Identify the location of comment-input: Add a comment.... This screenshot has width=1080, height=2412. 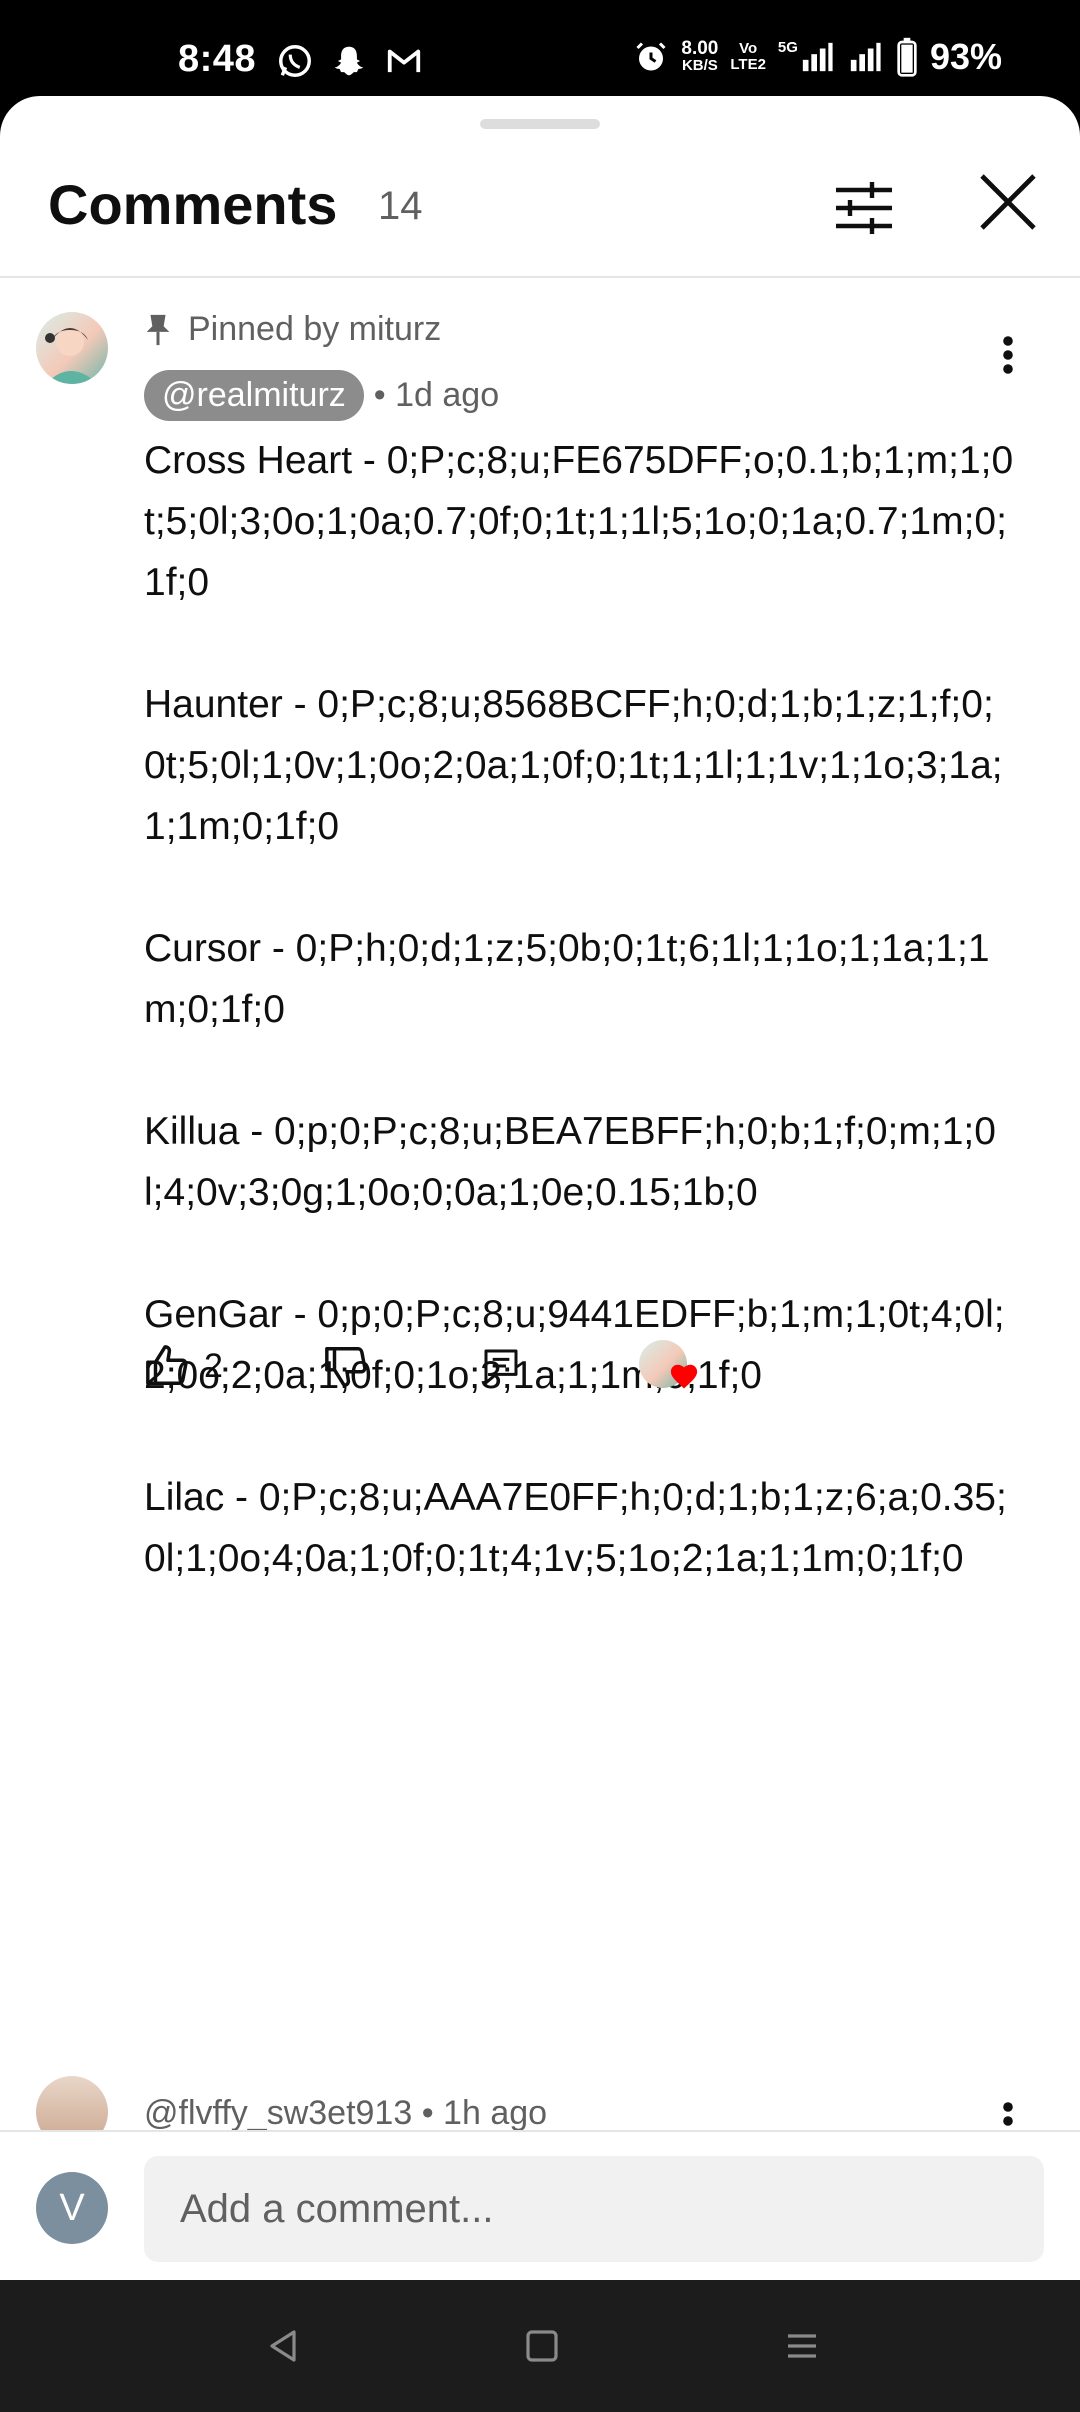
(594, 2209).